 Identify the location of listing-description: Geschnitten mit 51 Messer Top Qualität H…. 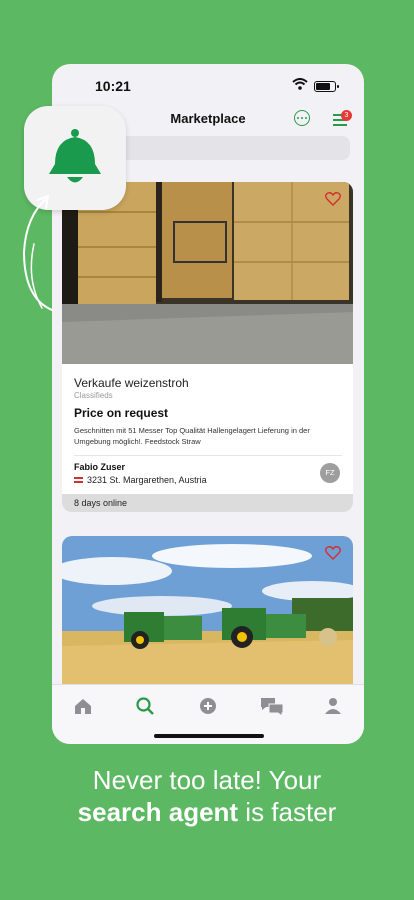
(192, 436).